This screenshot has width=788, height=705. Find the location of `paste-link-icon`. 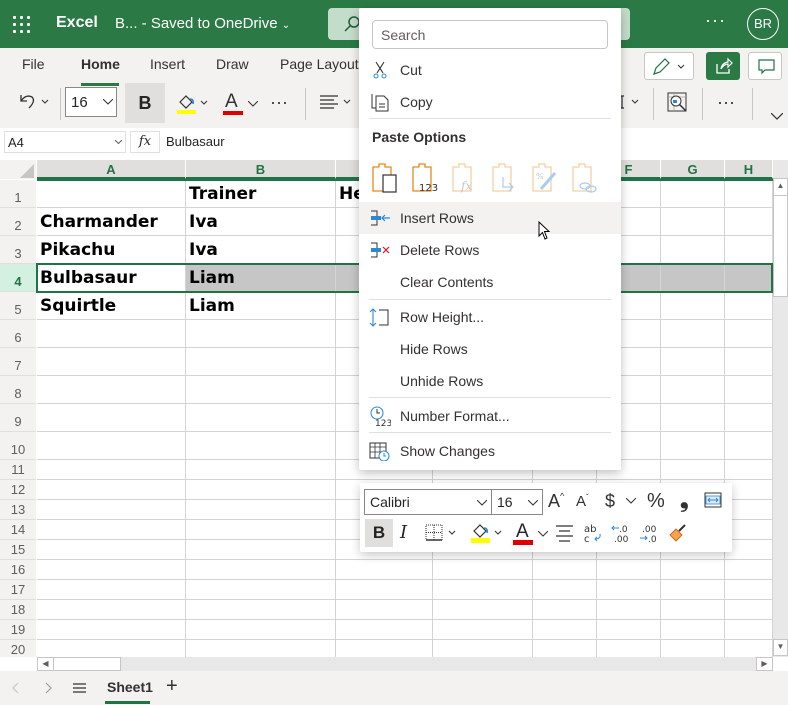

paste-link-icon is located at coordinates (585, 178).